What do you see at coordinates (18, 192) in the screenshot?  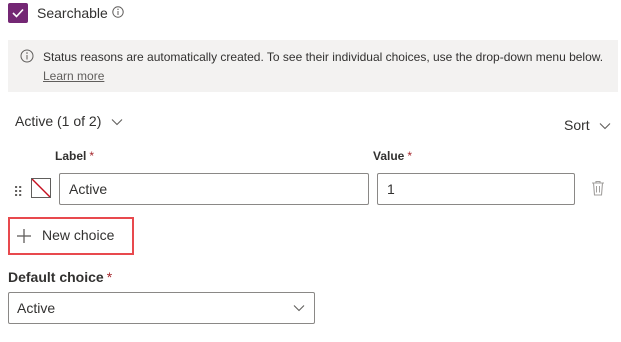 I see `drag-handle-icon: ⠿` at bounding box center [18, 192].